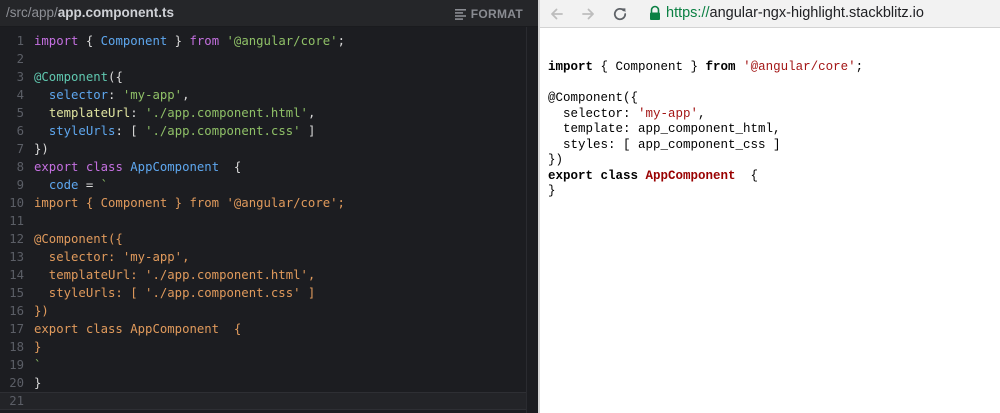 The width and height of the screenshot is (1000, 413). What do you see at coordinates (740, 67) in the screenshot?
I see `preview-token` at bounding box center [740, 67].